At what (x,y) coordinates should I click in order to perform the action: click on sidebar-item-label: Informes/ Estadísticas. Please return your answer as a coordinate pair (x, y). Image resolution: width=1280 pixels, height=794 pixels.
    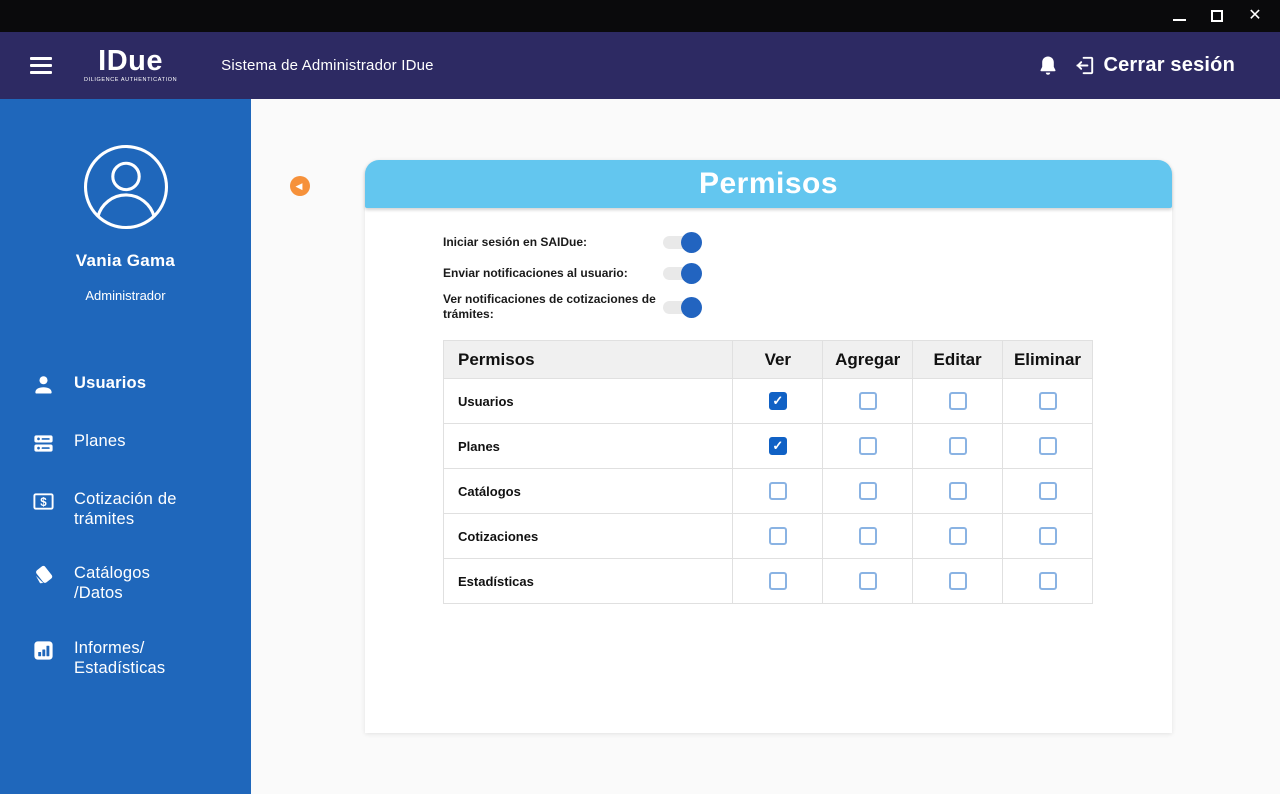
    Looking at the image, I should click on (120, 657).